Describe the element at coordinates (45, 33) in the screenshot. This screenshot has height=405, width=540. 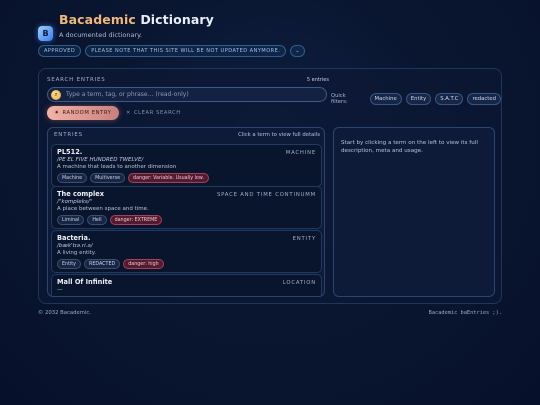
I see `book-icon: B` at that location.